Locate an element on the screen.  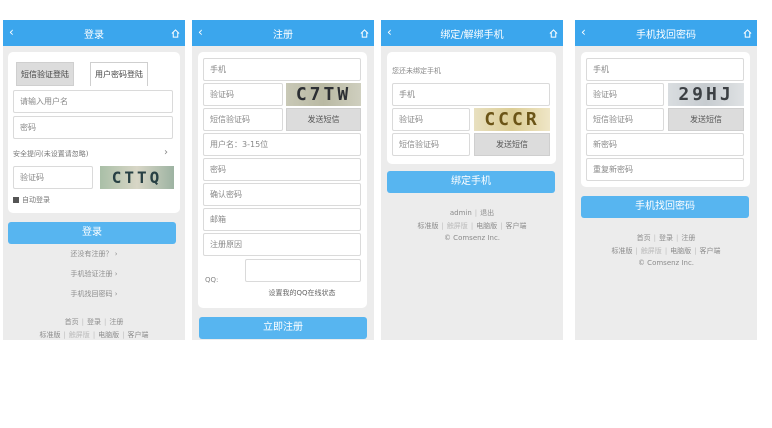
page-title: 注册 is located at coordinates (283, 35).